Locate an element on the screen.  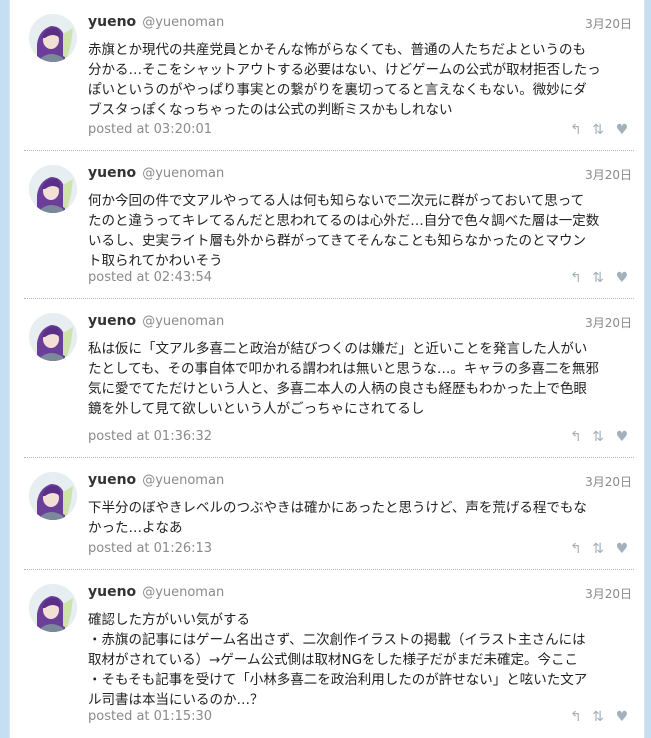
posted-time: posted at 01:26:13 is located at coordinates (150, 548).